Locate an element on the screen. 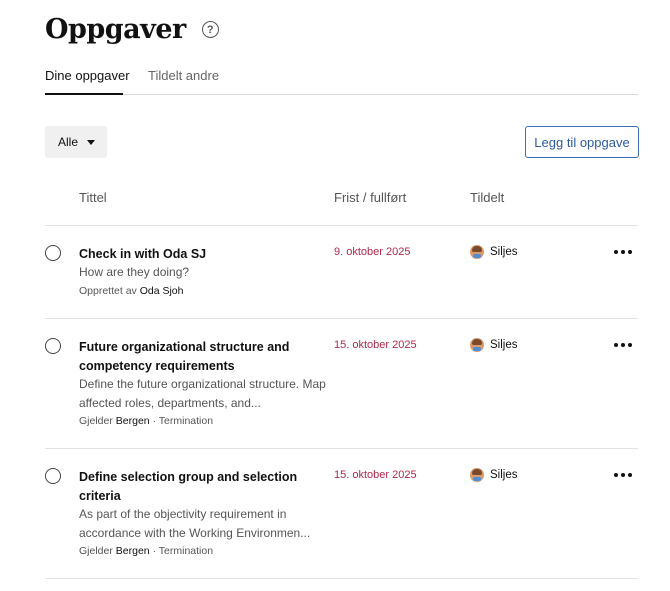 Image resolution: width=670 pixels, height=591 pixels. column-header-assigned: Tildelt is located at coordinates (487, 197).